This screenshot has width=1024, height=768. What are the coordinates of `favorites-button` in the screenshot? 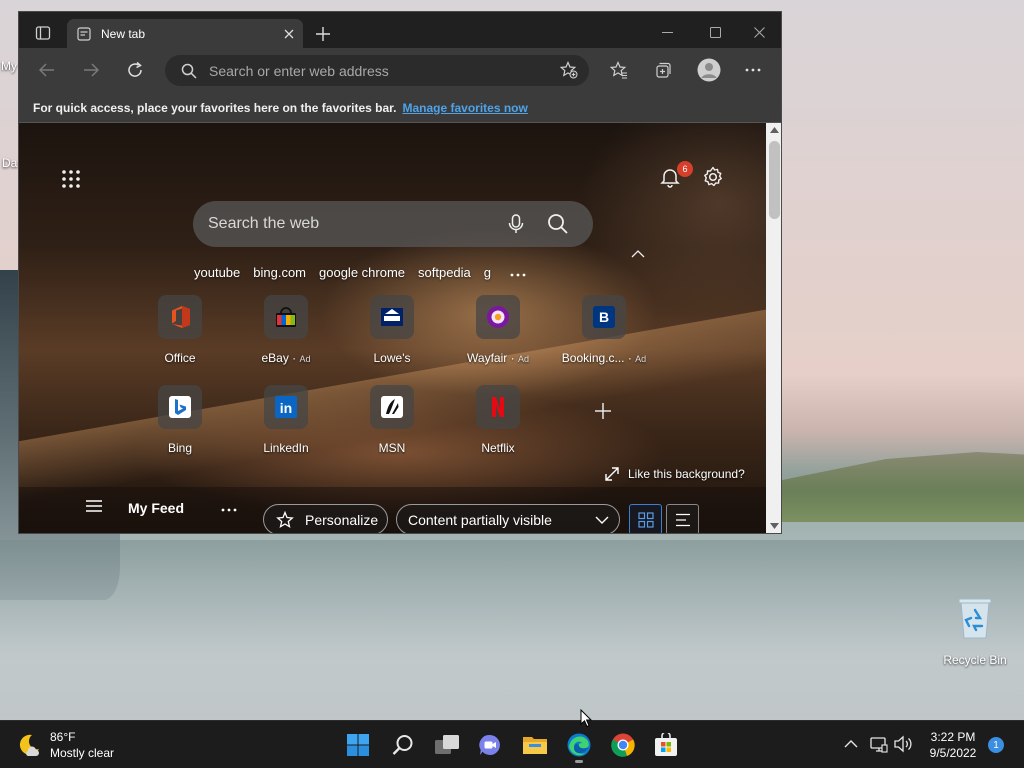 It's located at (619, 70).